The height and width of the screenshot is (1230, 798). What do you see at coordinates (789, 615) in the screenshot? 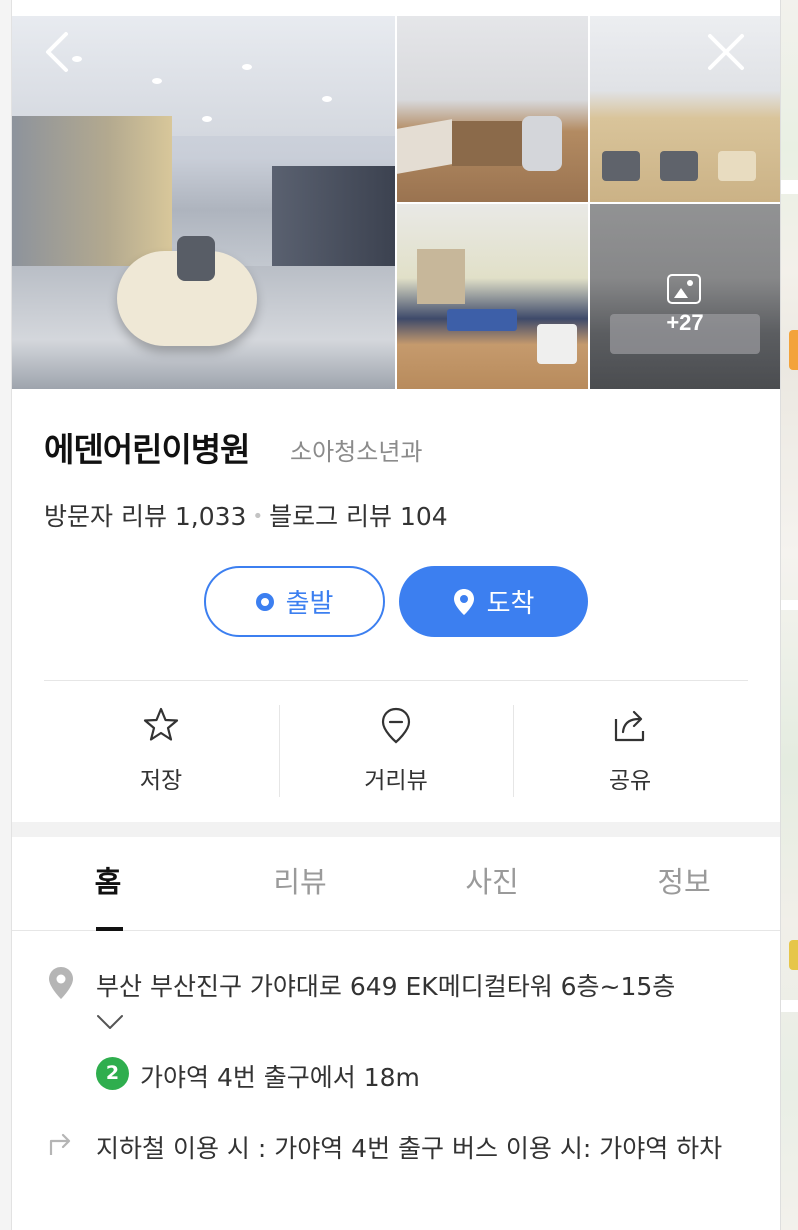
I see `map-background` at bounding box center [789, 615].